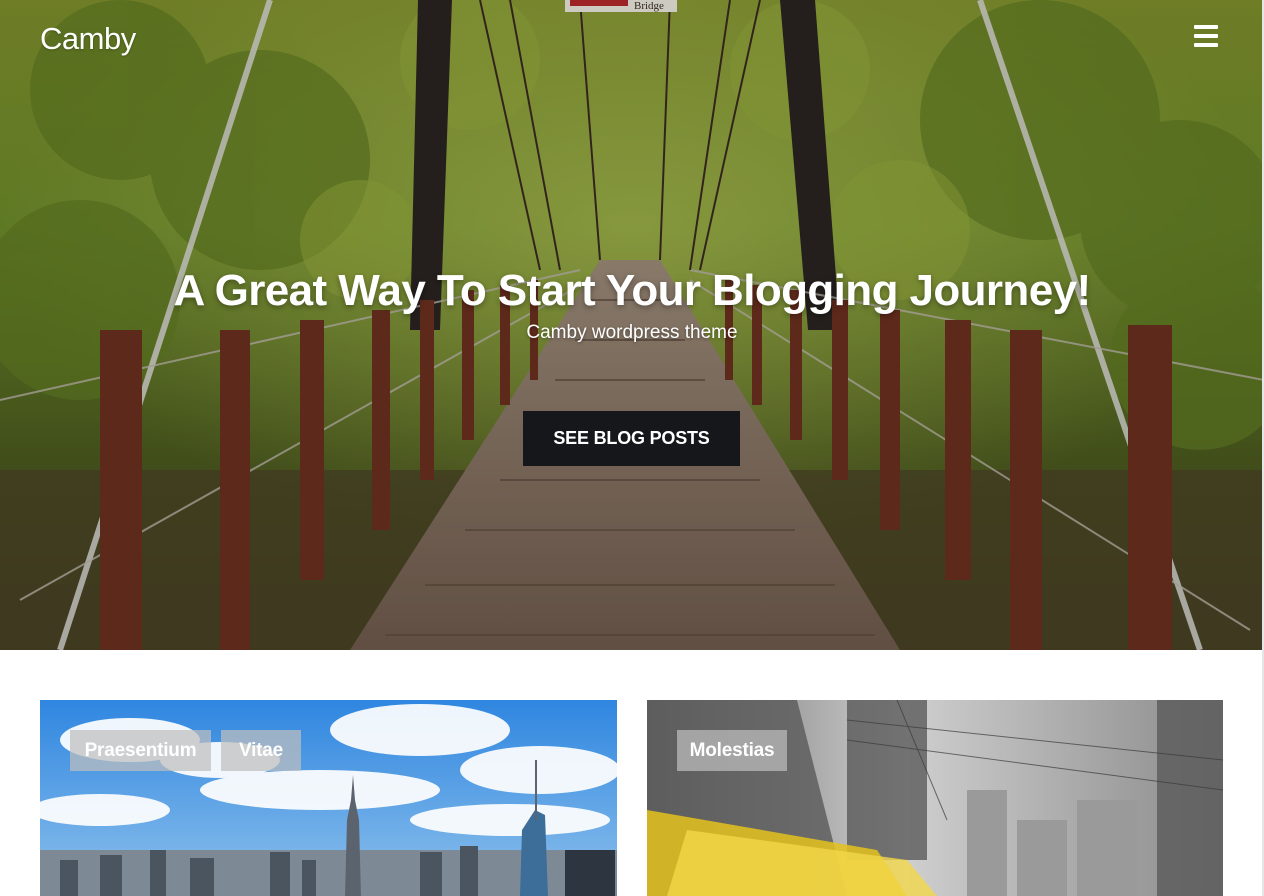 This screenshot has height=896, width=1264. Describe the element at coordinates (1206, 36) in the screenshot. I see `hamburger-menu-icon` at that location.